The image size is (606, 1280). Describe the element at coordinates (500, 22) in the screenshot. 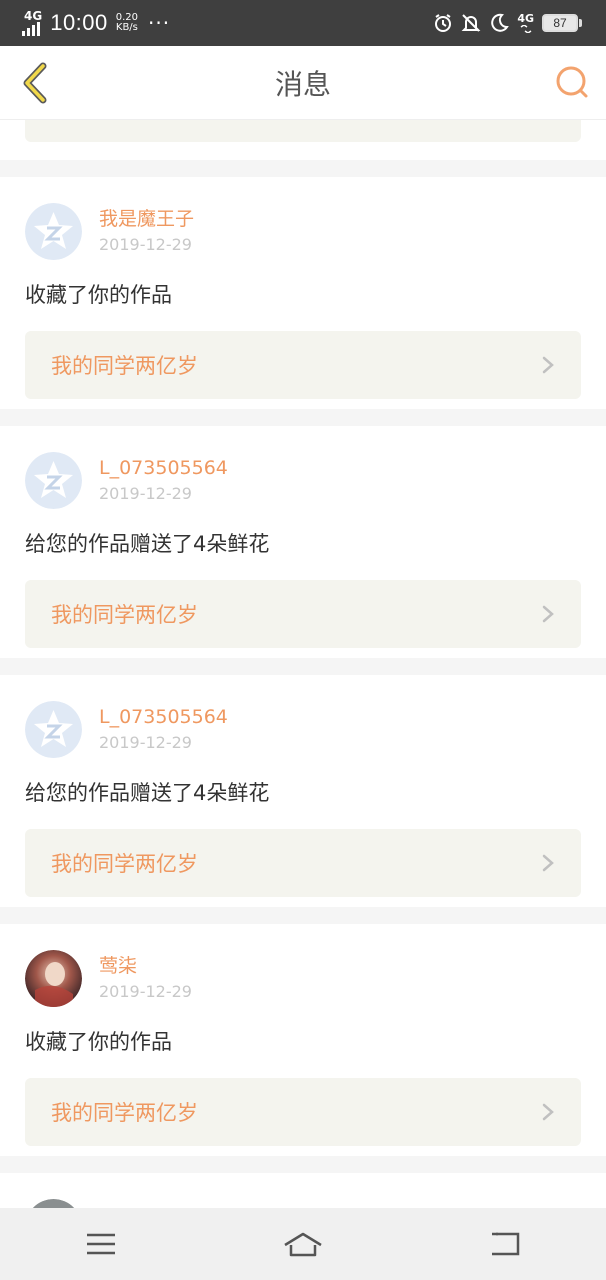

I see `do-not-disturb-moon-icon` at that location.